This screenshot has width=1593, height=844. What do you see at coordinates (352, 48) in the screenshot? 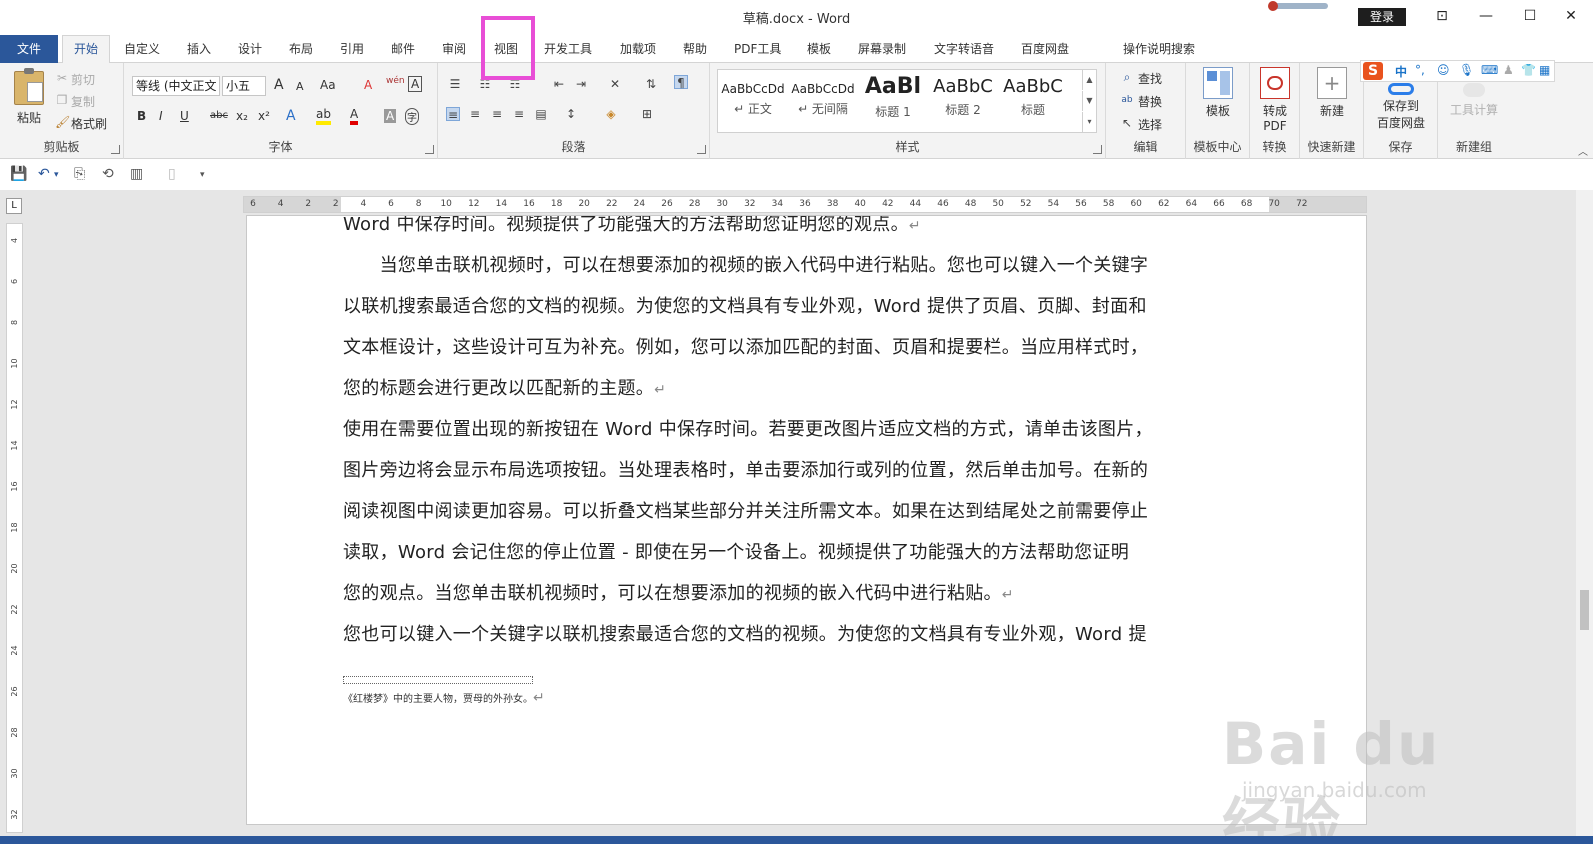
I see `tab-references: 引用` at bounding box center [352, 48].